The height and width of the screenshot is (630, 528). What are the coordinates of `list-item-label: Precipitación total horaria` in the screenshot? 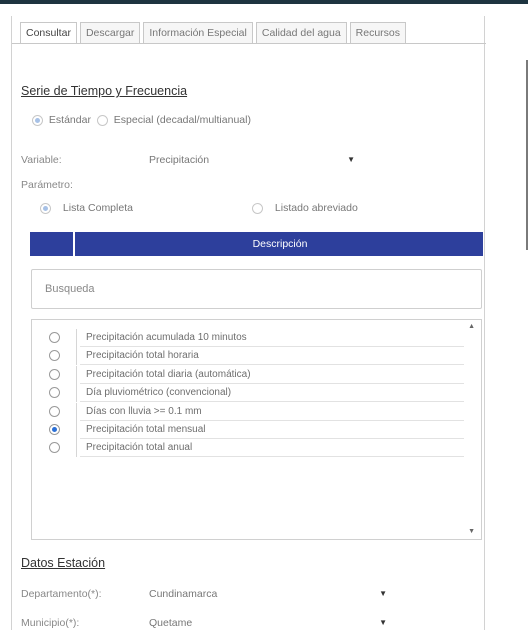 It's located at (142, 356).